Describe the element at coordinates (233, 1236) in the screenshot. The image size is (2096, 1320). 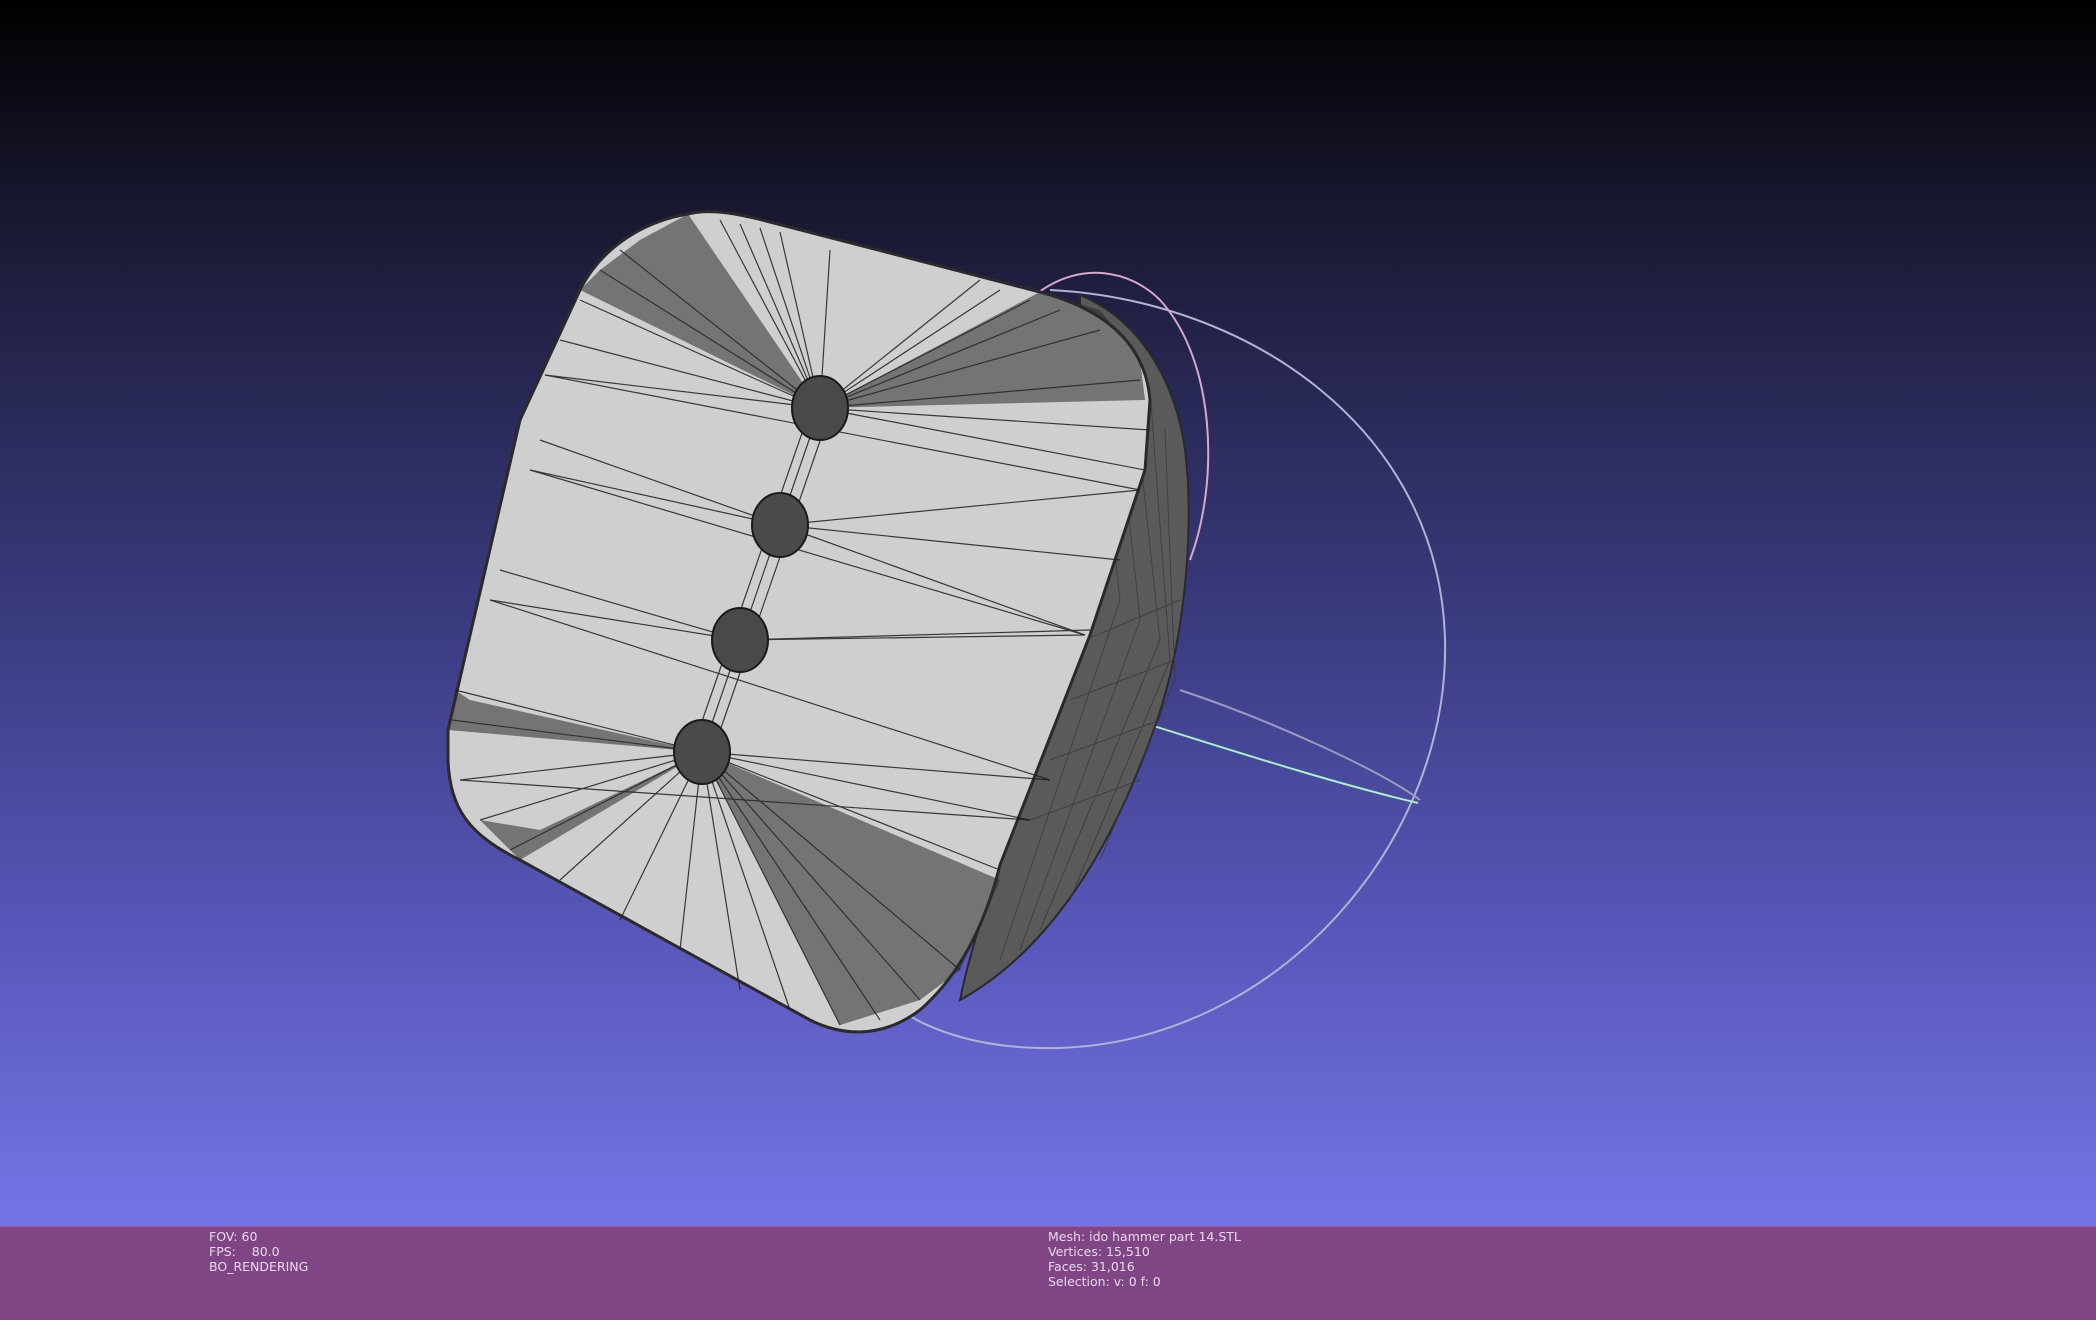
I see `fov-label: FOV: 60` at that location.